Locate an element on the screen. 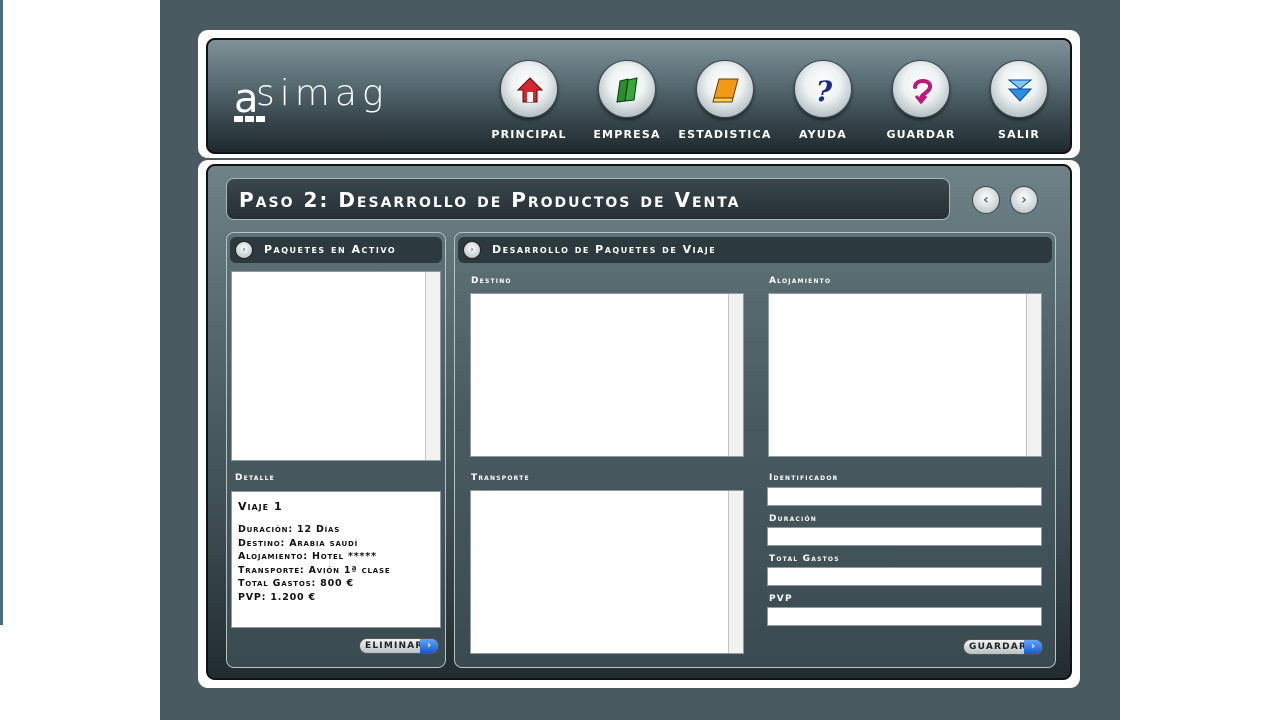 The height and width of the screenshot is (720, 1280). active-packages-scrollbar is located at coordinates (432, 366).